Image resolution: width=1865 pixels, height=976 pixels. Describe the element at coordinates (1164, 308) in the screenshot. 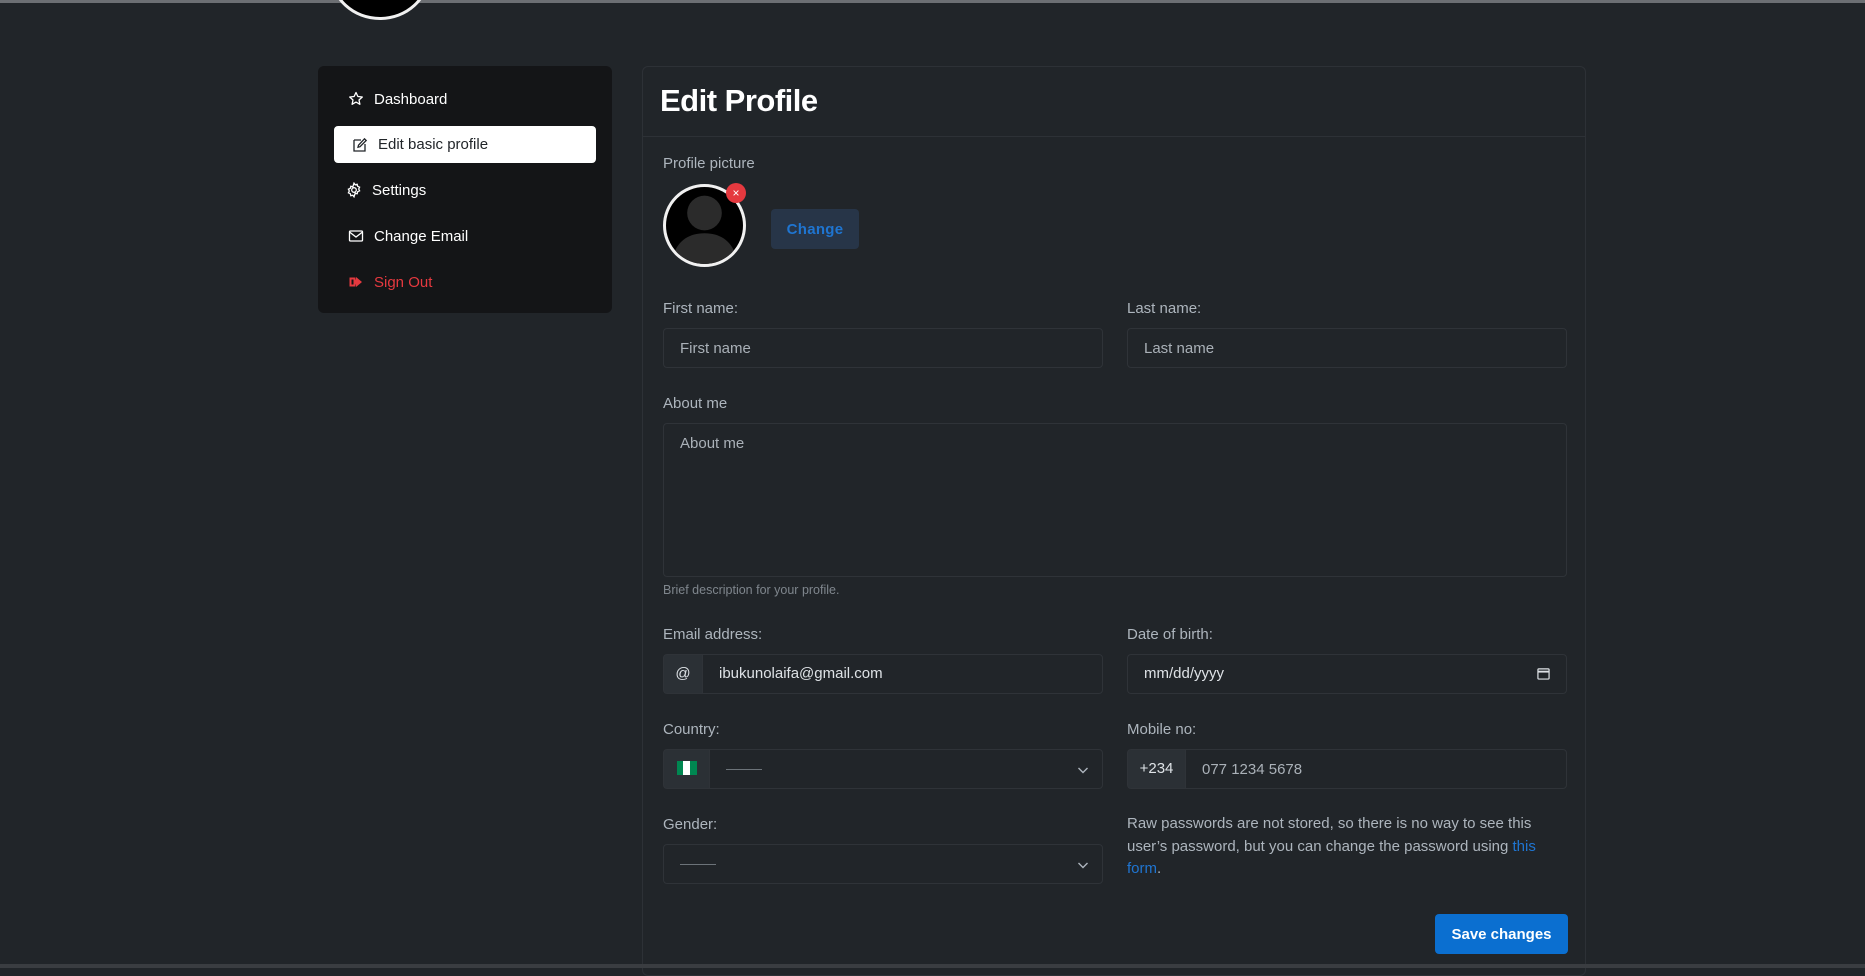

I see `last-name-label: Last name:` at that location.